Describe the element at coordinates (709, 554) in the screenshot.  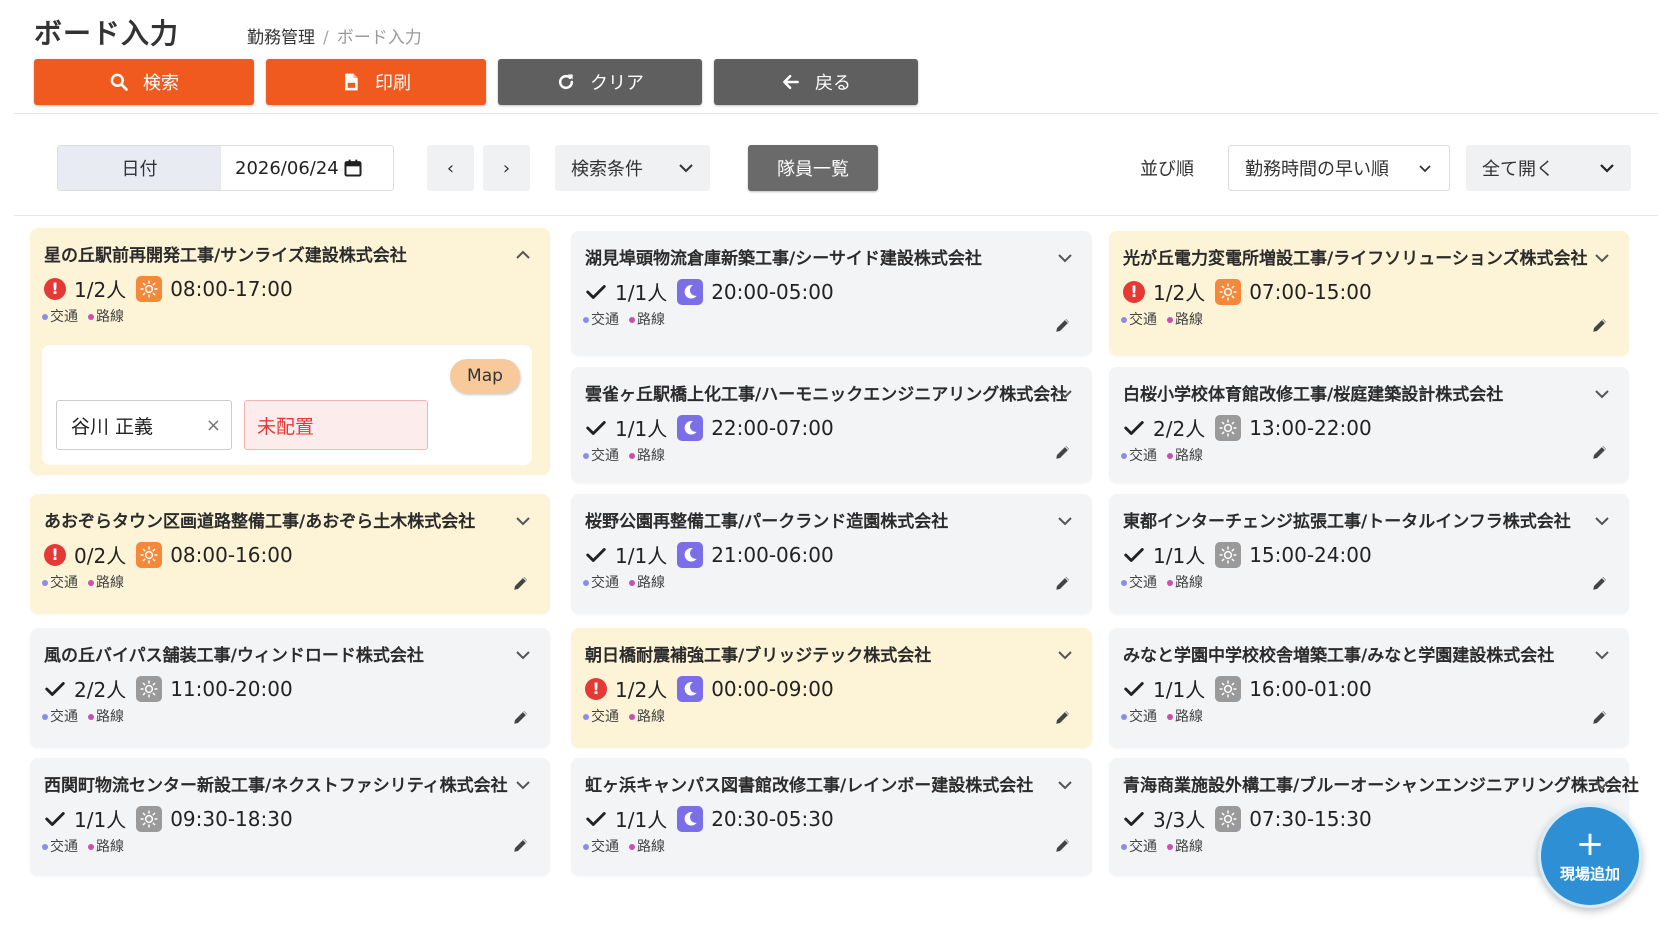
I see `site-card-summary: 1/1人 21:00-06:00` at that location.